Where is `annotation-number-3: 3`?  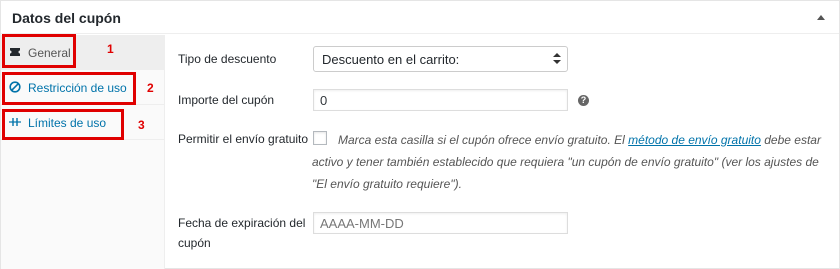
annotation-number-3: 3 is located at coordinates (141, 125).